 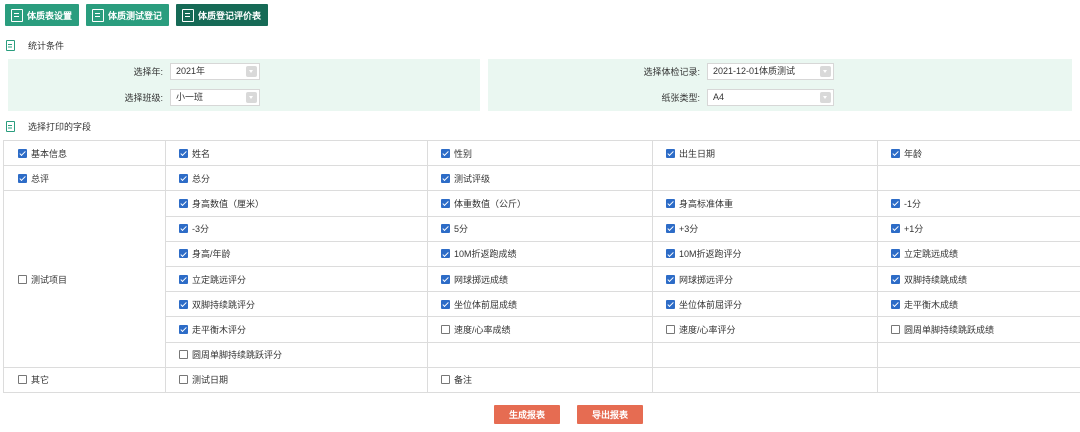 I want to click on table-cell: 身高数值（厘米）, so click(x=296, y=203).